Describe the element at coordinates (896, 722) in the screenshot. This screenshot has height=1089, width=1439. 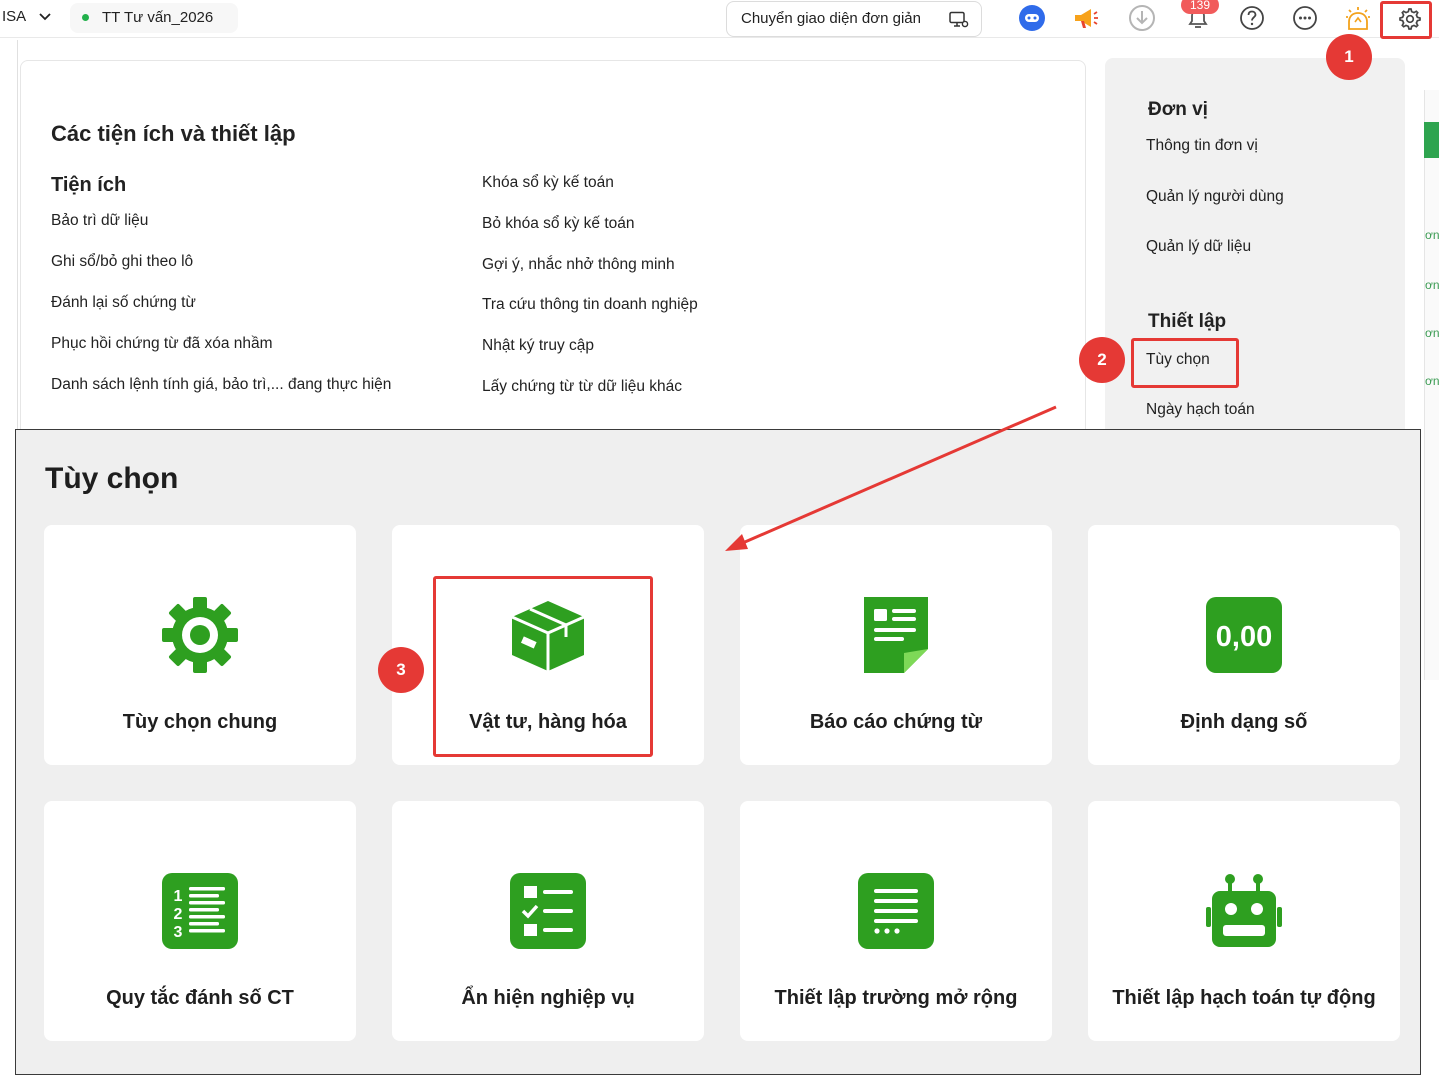
I see `option-card-label: Báo cáo chứng từ` at that location.